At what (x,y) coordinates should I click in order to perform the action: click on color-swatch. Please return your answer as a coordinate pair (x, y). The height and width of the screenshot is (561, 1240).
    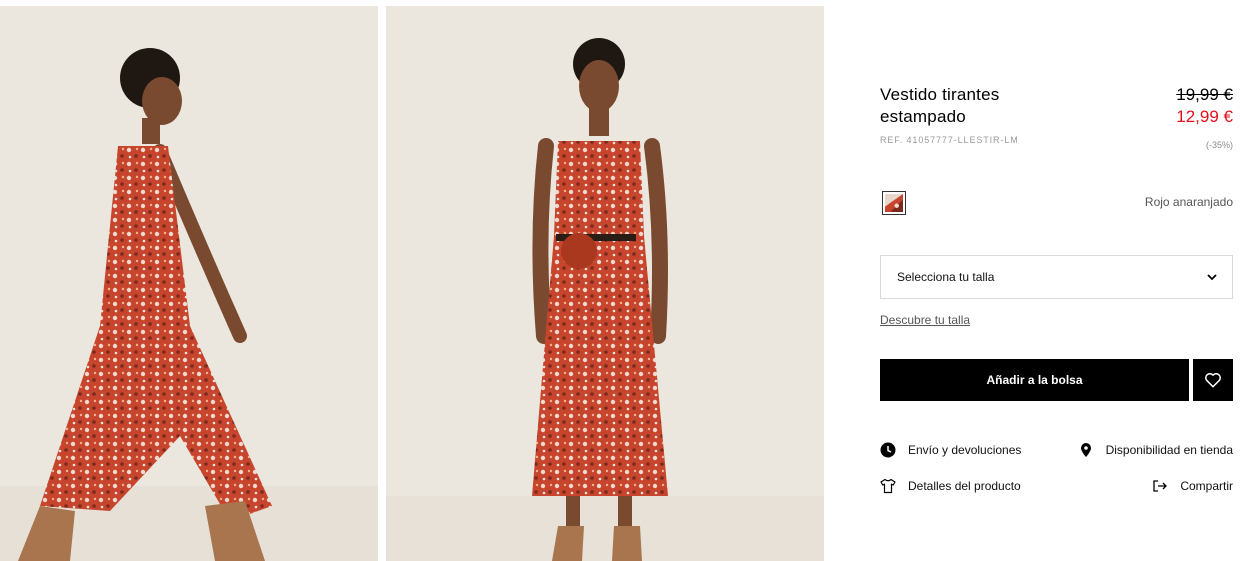
    Looking at the image, I should click on (894, 203).